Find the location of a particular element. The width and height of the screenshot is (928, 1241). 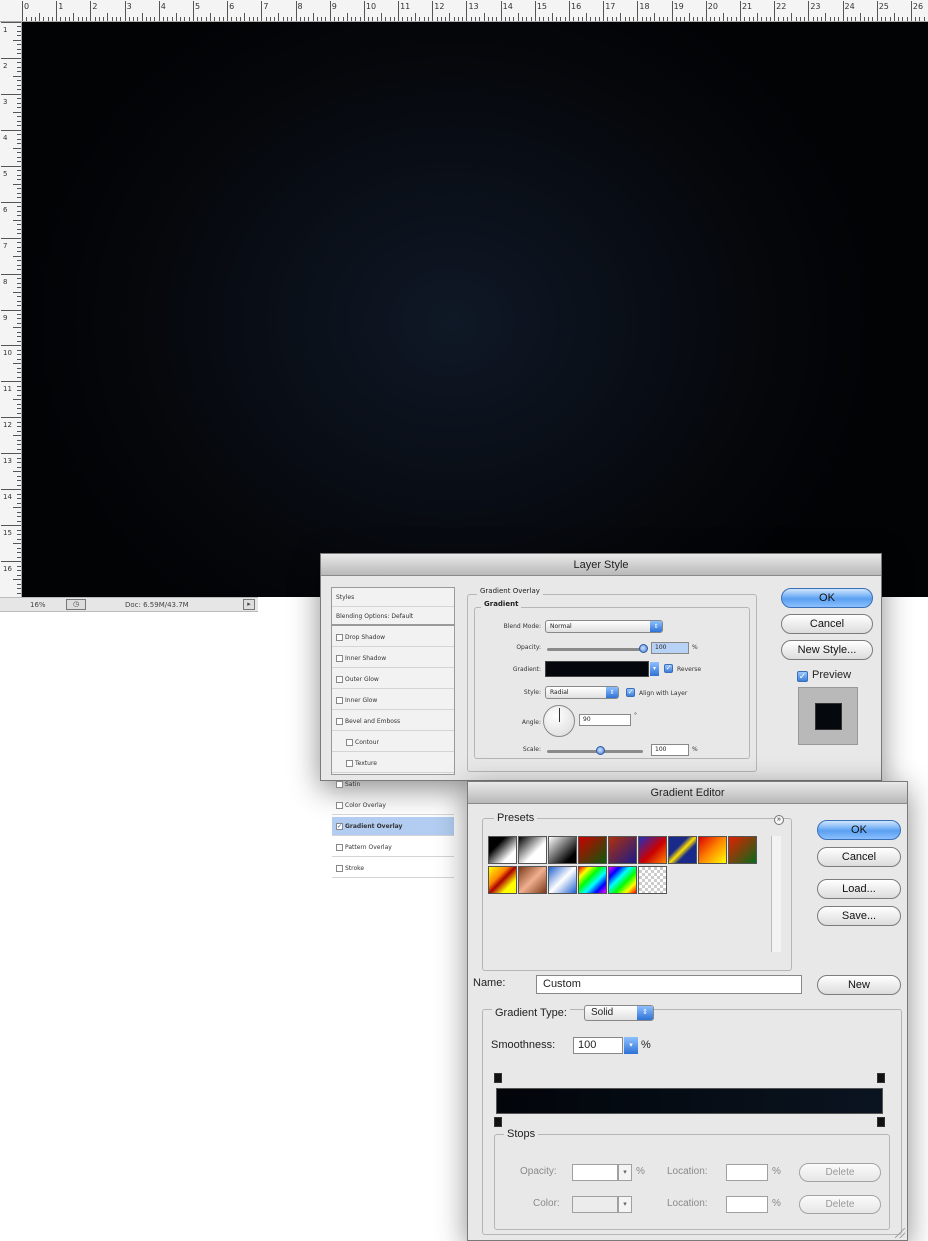

scale-slider-thumb is located at coordinates (600, 750).